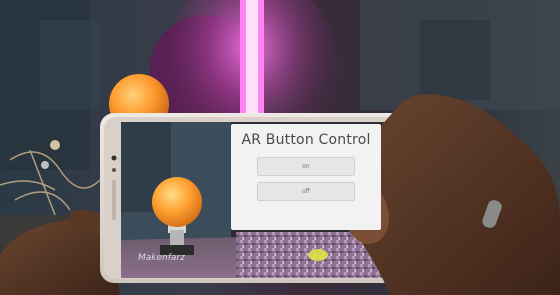  I want to click on watermark: Makenfarz, so click(161, 258).